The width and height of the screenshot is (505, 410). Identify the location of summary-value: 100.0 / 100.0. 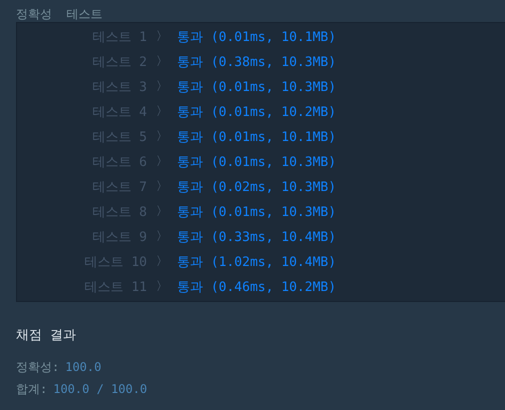
(100, 389).